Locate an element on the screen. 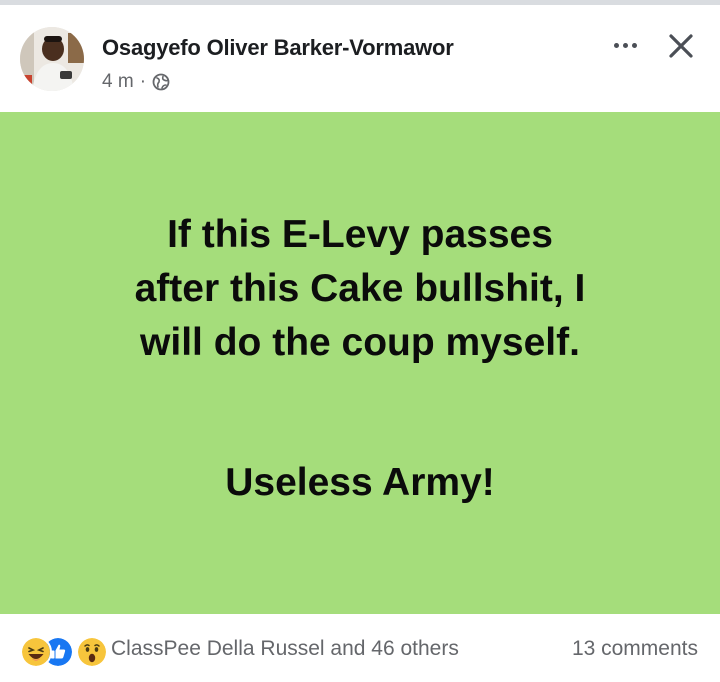 The width and height of the screenshot is (720, 682). comments-count: 13 comments is located at coordinates (635, 649).